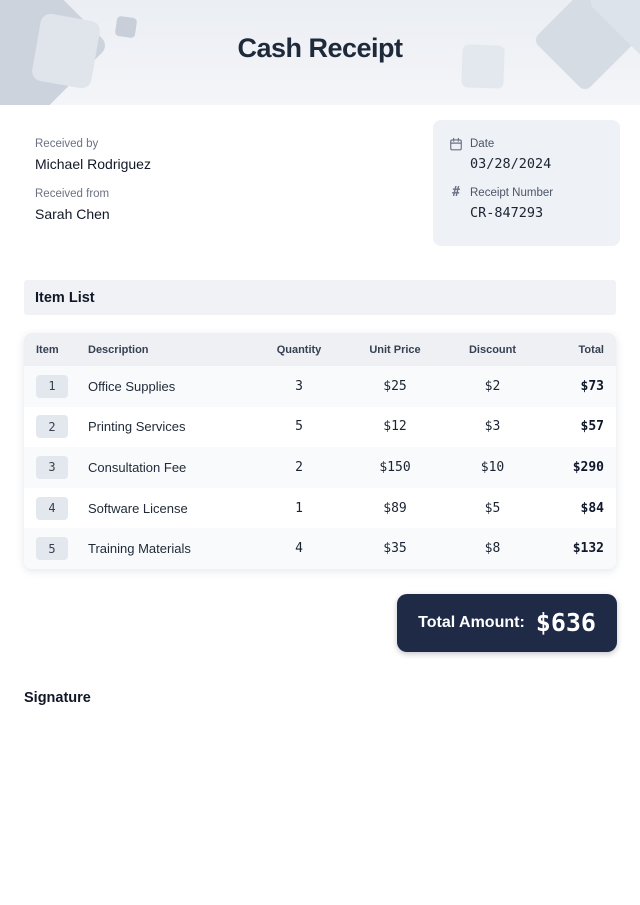 This screenshot has height=905, width=640. What do you see at coordinates (395, 427) in the screenshot?
I see `cell-unit-price: $12` at bounding box center [395, 427].